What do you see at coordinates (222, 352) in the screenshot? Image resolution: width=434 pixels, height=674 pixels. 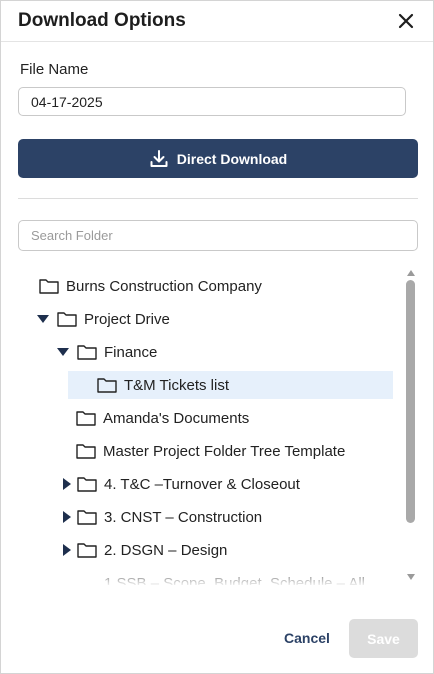 I see `tree-item-finance: Finance` at bounding box center [222, 352].